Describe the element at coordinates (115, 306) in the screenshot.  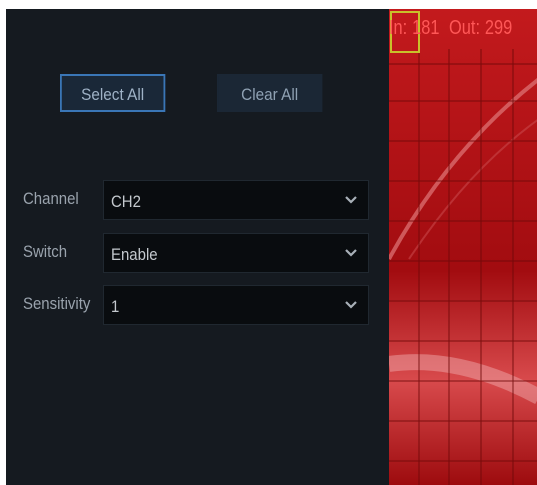
I see `sensitivity-value: 1` at that location.